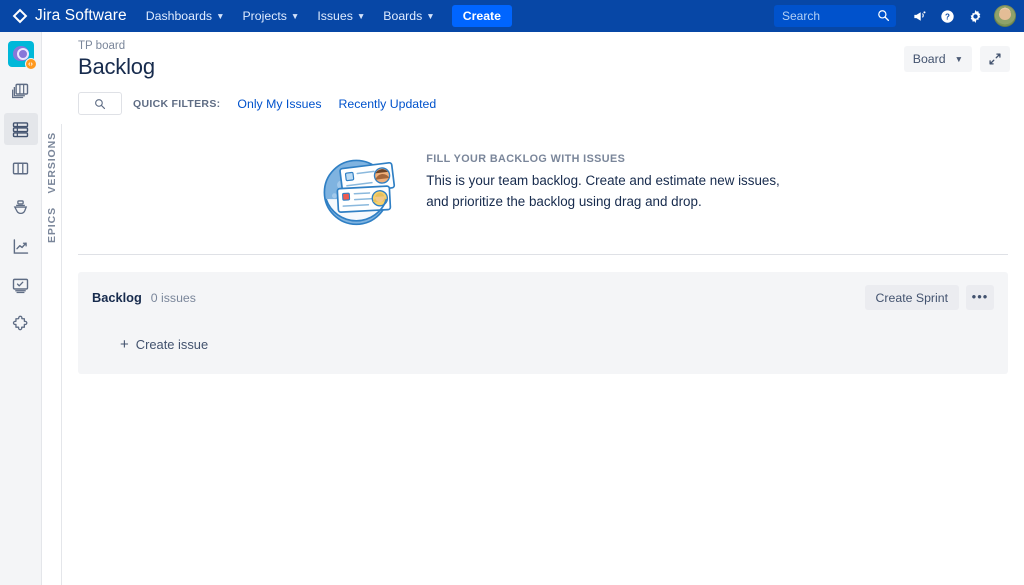  I want to click on search-input, so click(835, 16).